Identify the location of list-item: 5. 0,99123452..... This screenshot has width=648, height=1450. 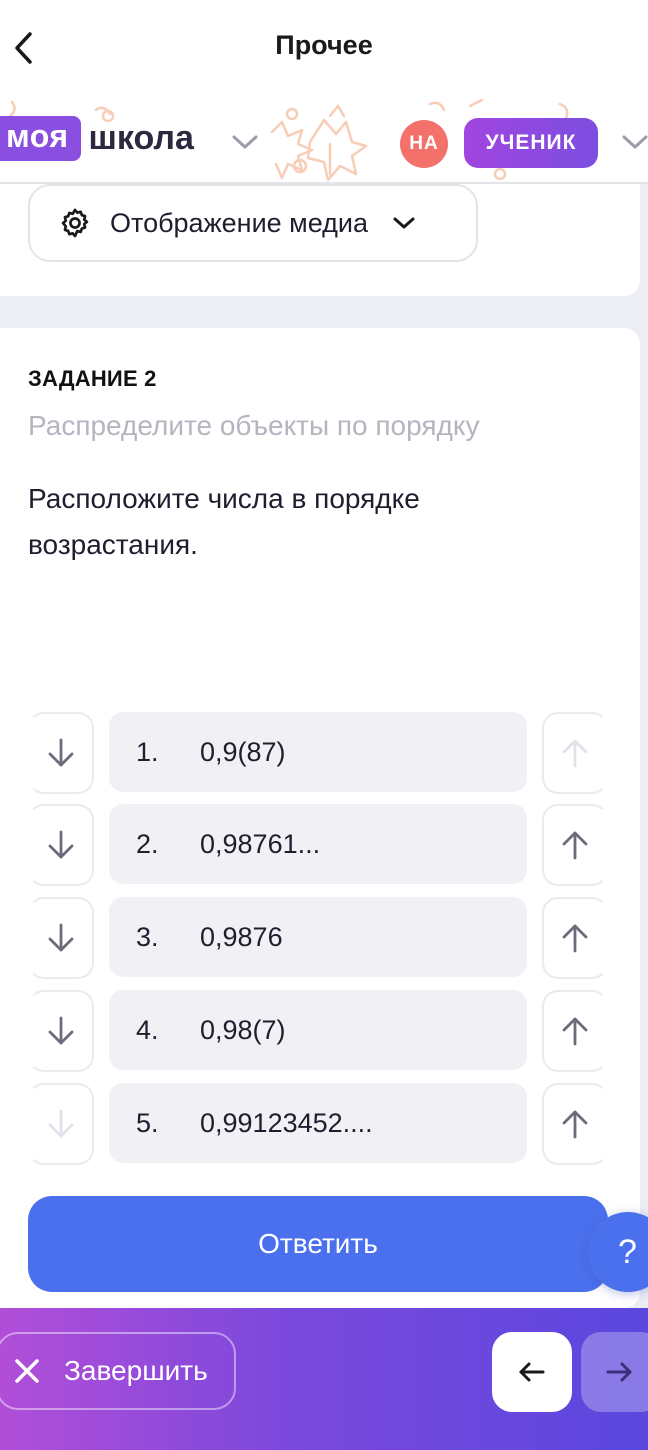
(320, 1124).